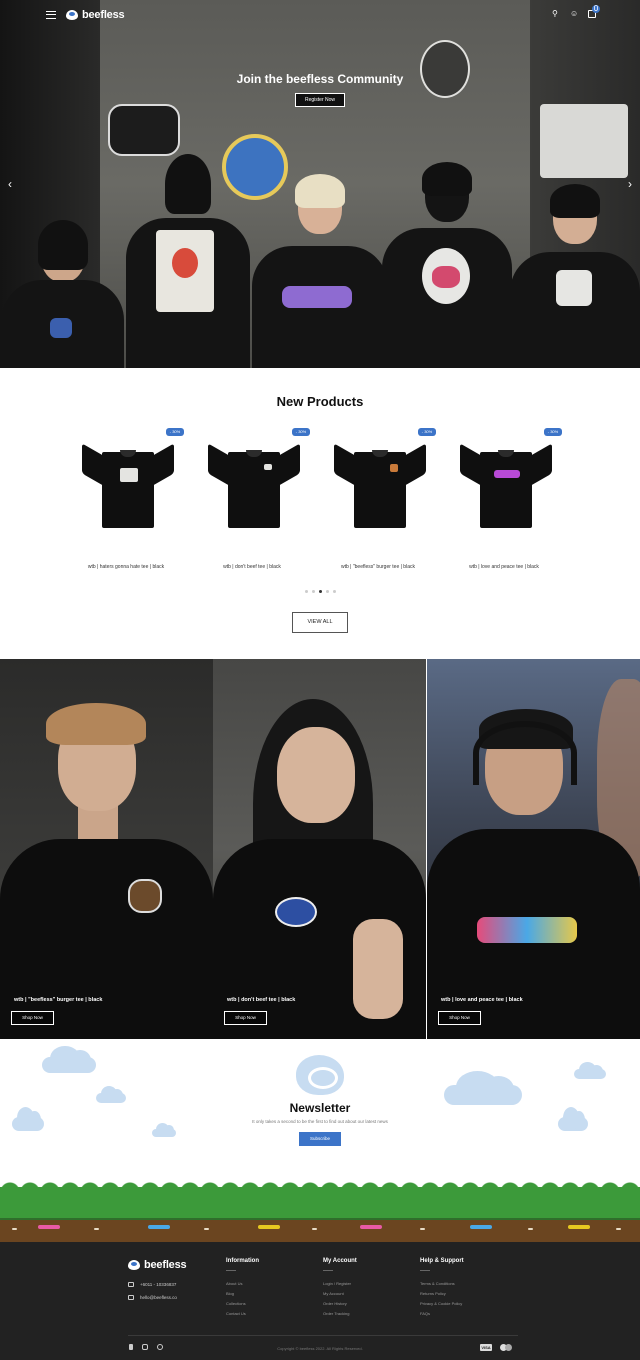 This screenshot has width=640, height=1360. What do you see at coordinates (320, 622) in the screenshot?
I see `view-all-button: VIEW ALL` at bounding box center [320, 622].